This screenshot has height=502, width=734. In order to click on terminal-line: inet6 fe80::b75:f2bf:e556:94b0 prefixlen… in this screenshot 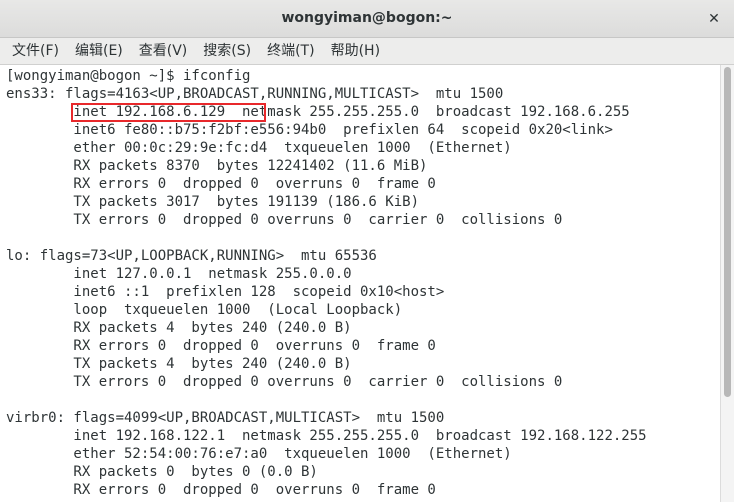, I will do `click(309, 130)`.